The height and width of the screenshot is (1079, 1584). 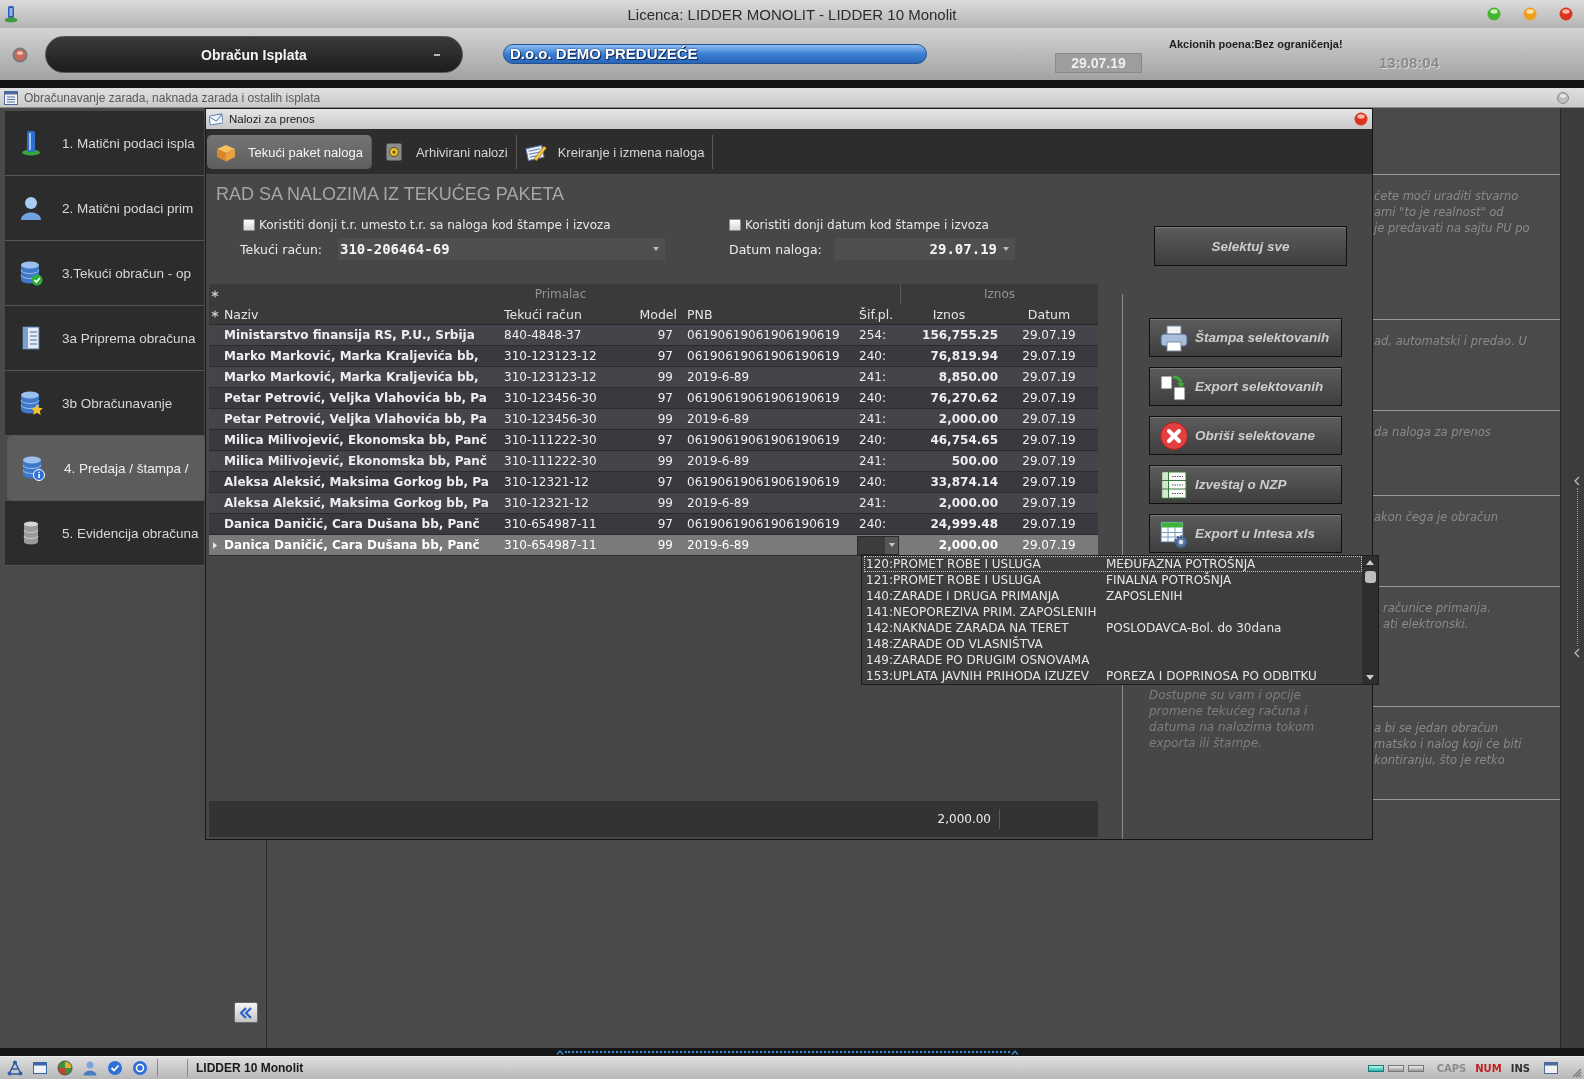 I want to click on sidebar-item: 3.Tekući obračun - op, so click(x=104, y=273).